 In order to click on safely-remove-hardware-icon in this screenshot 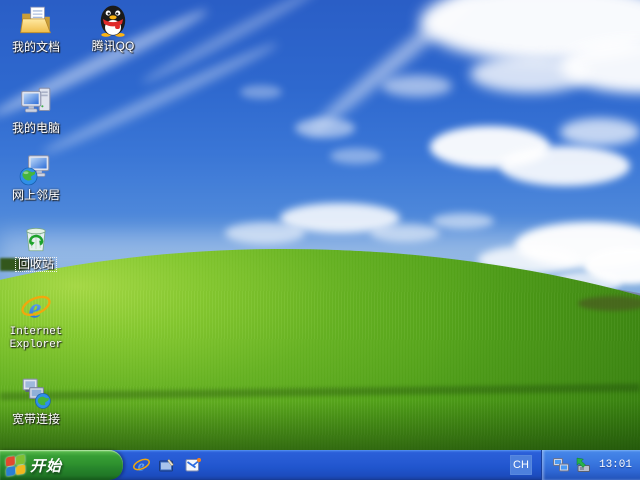, I will do `click(583, 465)`.